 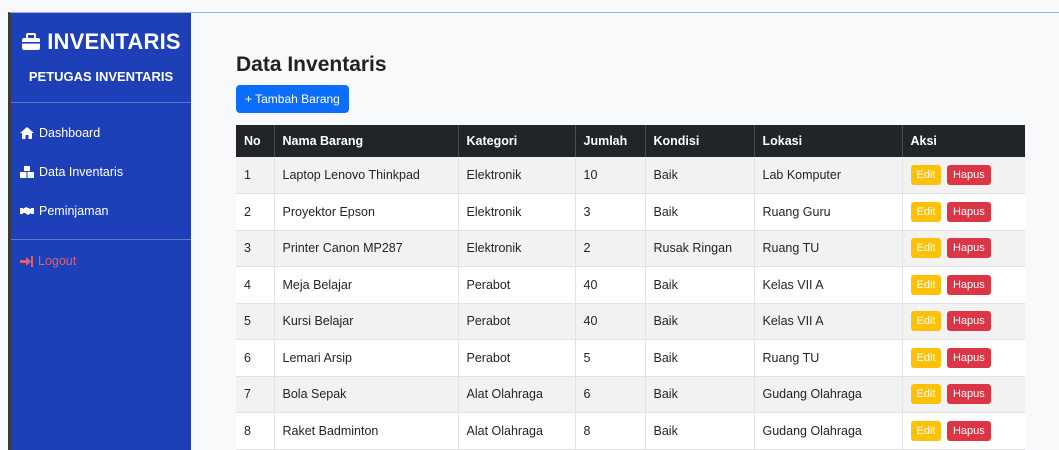 I want to click on app-title-text: INVENTARIS, so click(x=114, y=41).